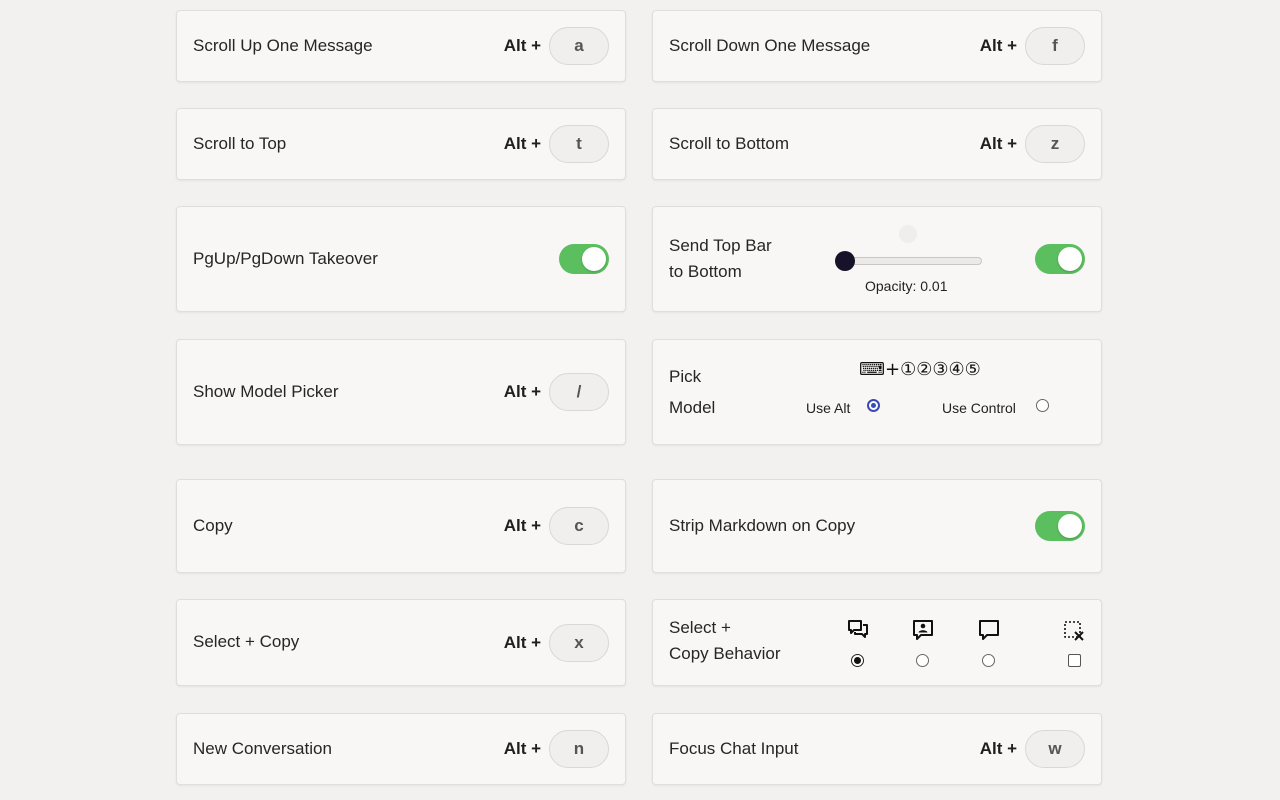 The height and width of the screenshot is (800, 1280). Describe the element at coordinates (213, 525) in the screenshot. I see `shortcut-label: Copy` at that location.